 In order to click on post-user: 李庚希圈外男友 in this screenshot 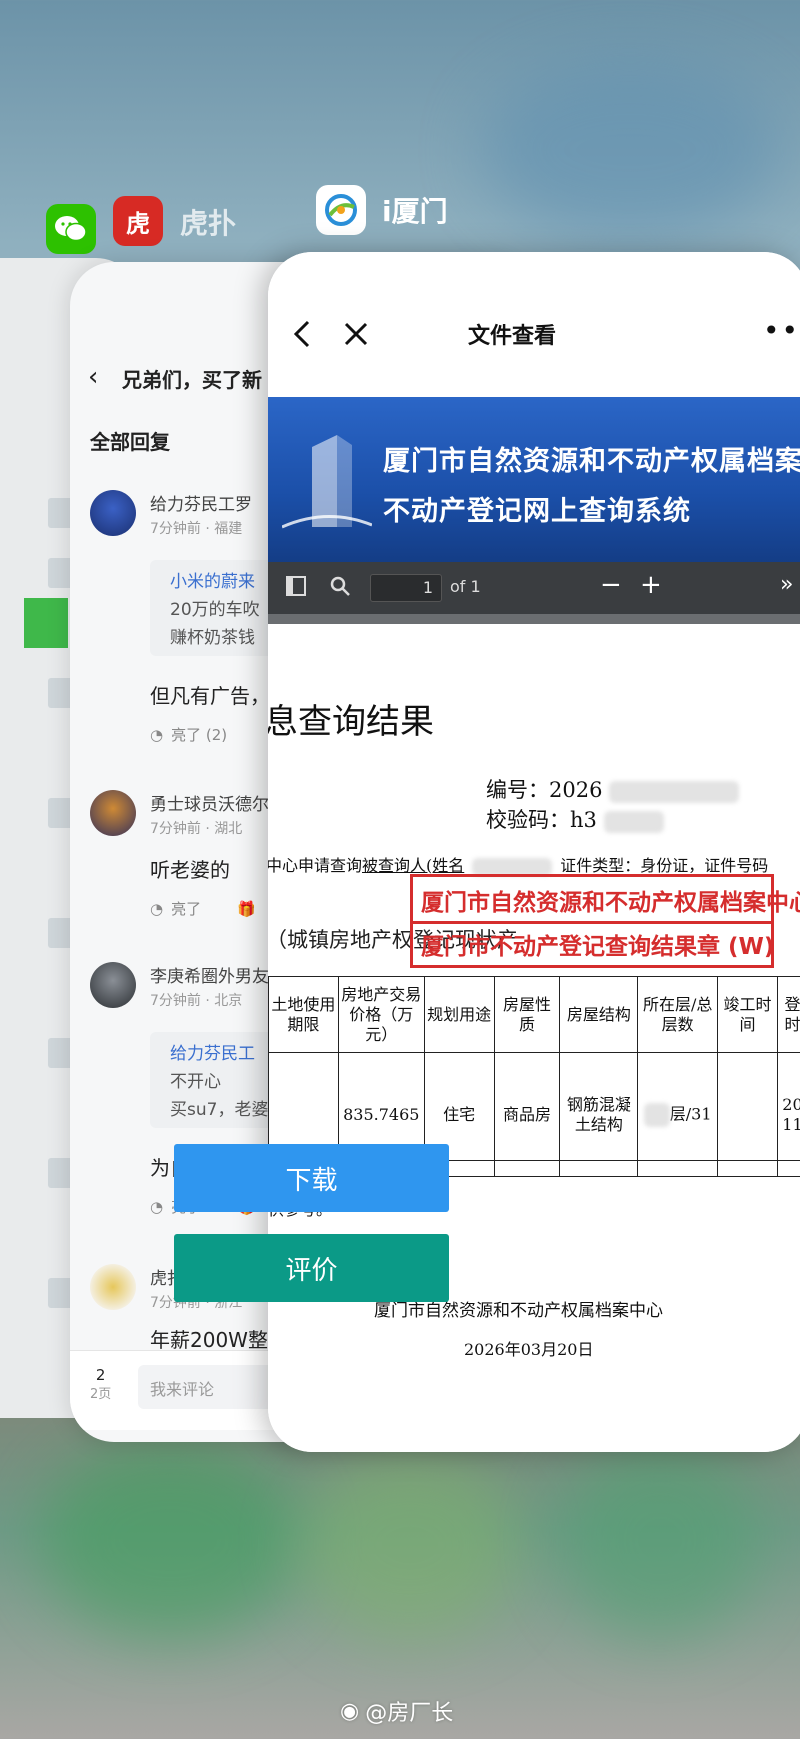, I will do `click(209, 974)`.